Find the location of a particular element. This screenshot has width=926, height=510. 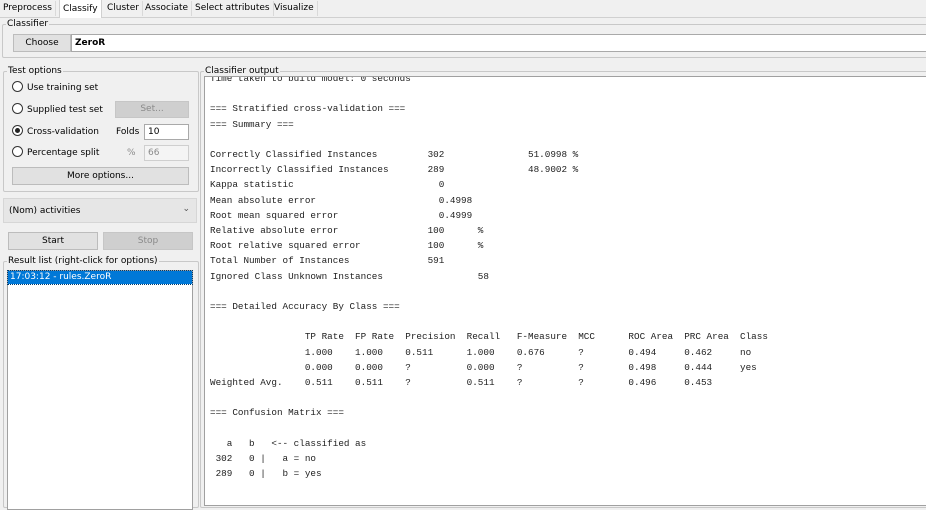

classifier-name-field: ZeroR is located at coordinates (498, 43).